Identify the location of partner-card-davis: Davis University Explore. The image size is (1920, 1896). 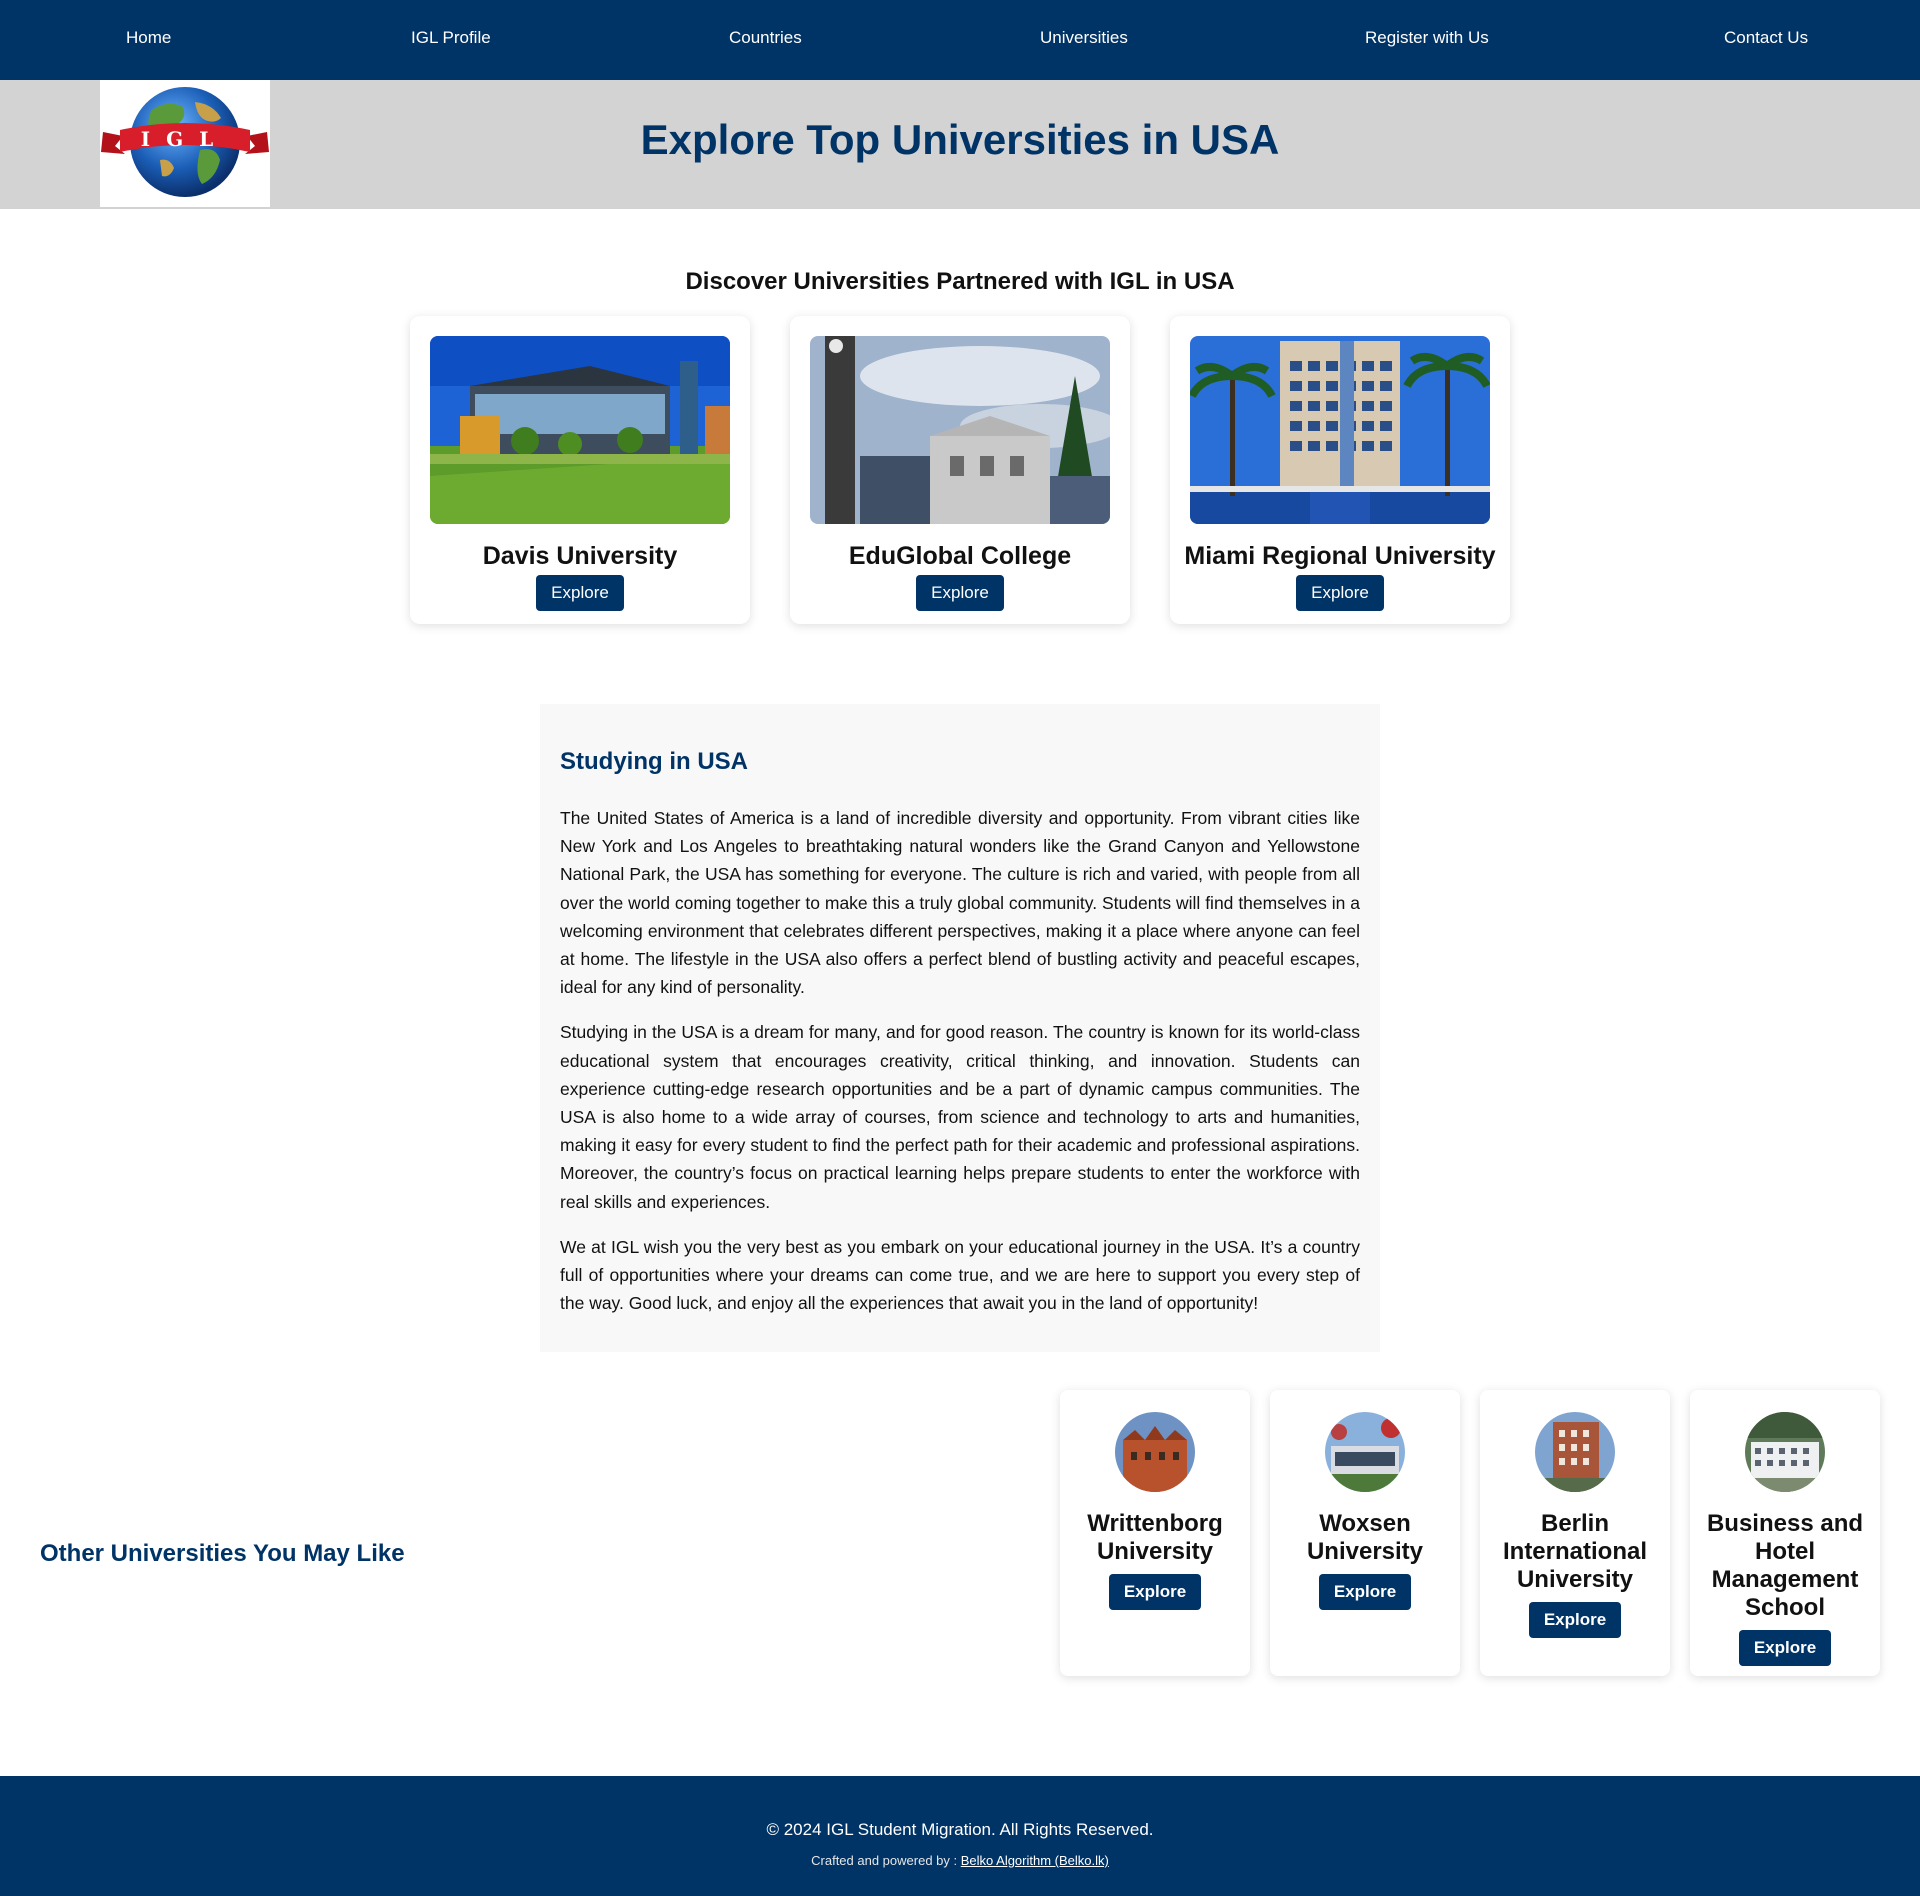
(580, 470).